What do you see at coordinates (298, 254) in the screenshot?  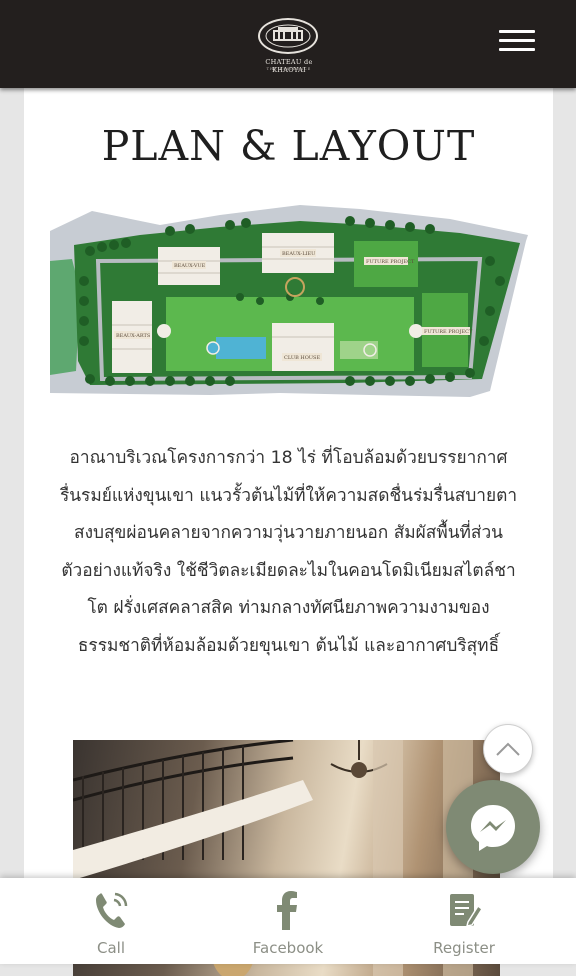 I see `plan-label-beaux-lieu: BEAUX-LIEU` at bounding box center [298, 254].